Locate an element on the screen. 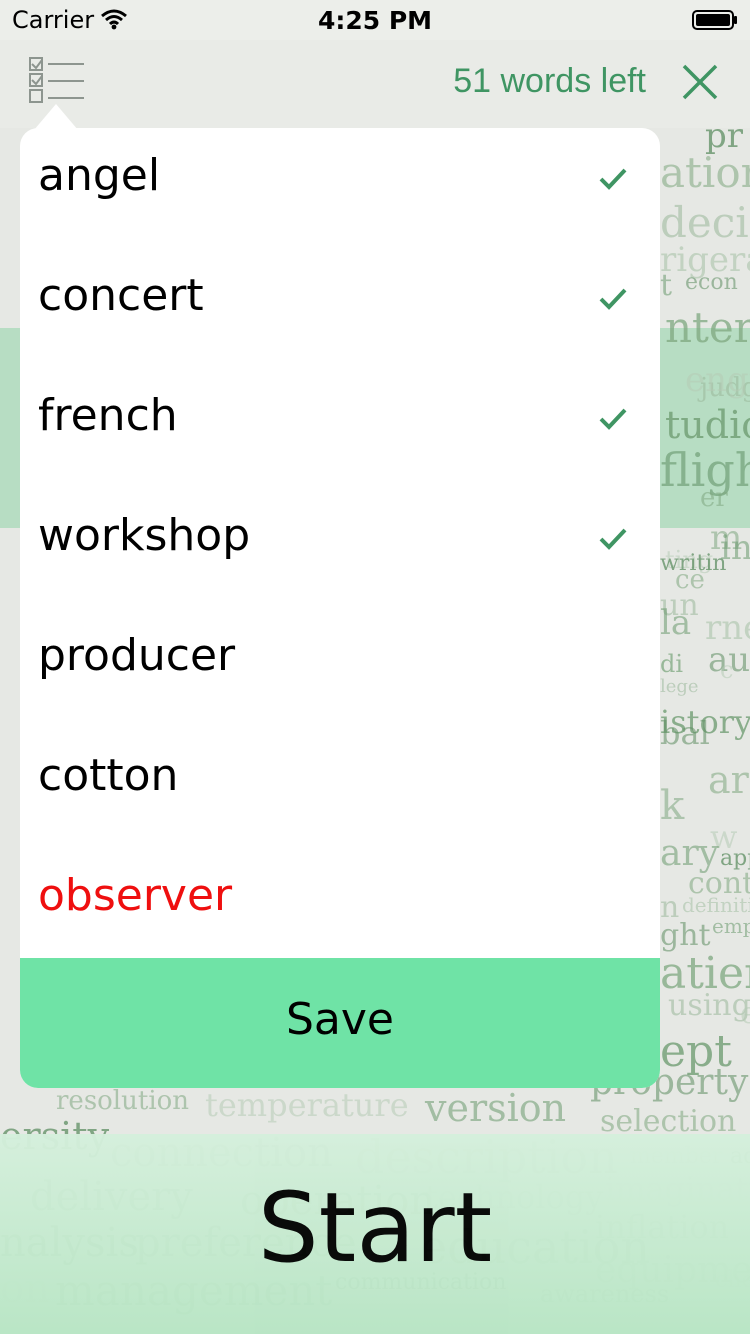 The height and width of the screenshot is (1334, 750). clock: 4:25 PM is located at coordinates (375, 20).